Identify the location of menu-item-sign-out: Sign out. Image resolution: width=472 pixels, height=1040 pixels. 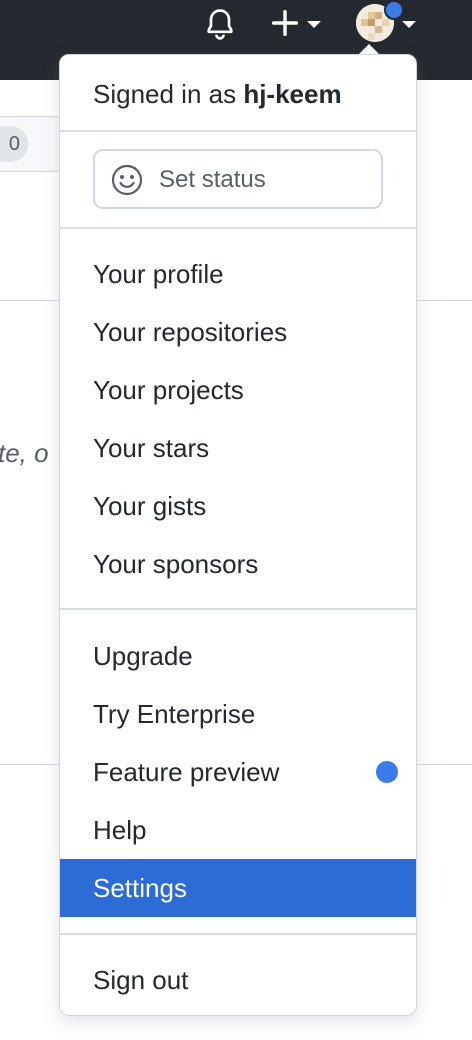
(238, 980).